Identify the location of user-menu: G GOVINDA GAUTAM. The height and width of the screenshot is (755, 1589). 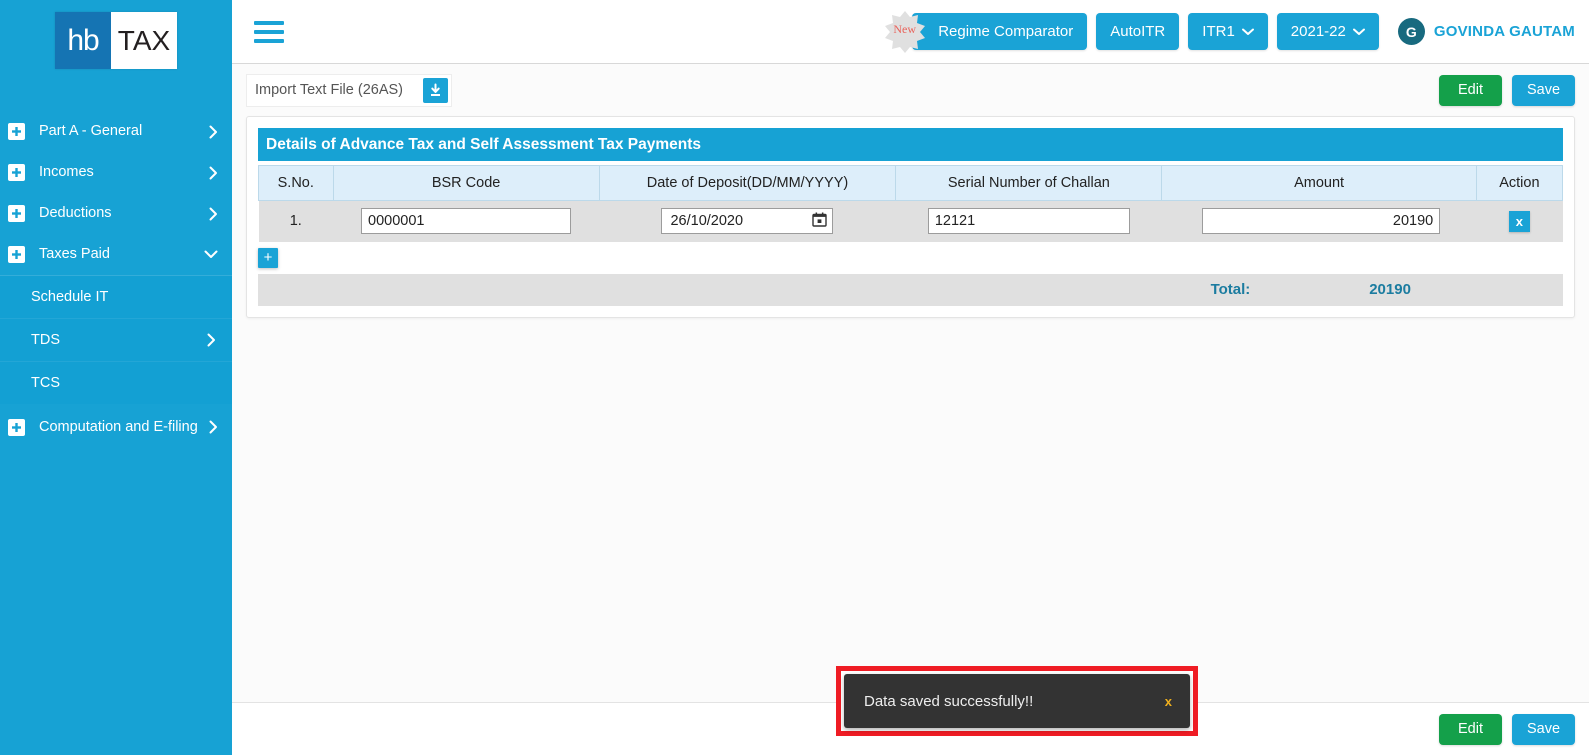
(1486, 31).